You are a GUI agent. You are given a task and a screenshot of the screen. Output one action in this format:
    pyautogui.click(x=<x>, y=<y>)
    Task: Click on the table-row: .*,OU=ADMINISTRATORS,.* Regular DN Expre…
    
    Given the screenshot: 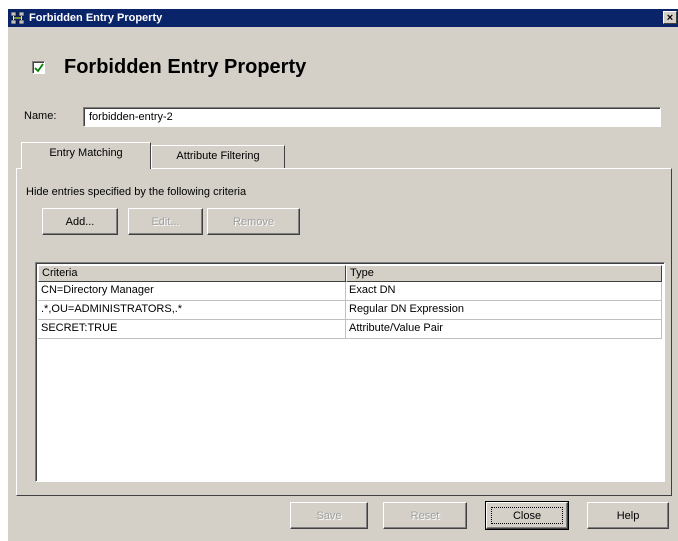 What is the action you would take?
    pyautogui.click(x=350, y=310)
    